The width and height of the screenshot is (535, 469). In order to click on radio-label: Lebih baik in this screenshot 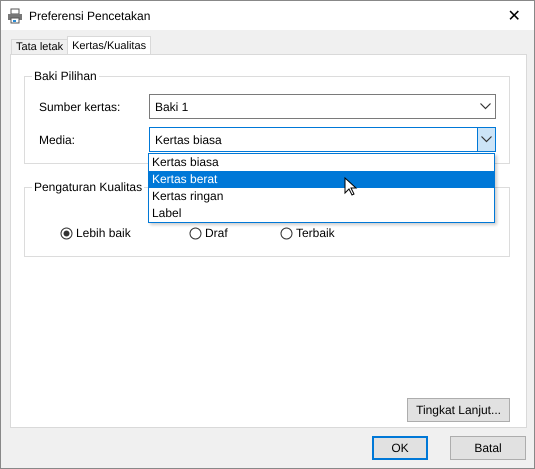, I will do `click(103, 233)`.